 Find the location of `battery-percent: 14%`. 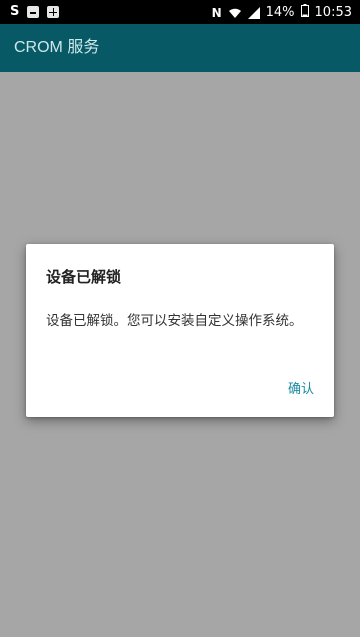

battery-percent: 14% is located at coordinates (280, 12).